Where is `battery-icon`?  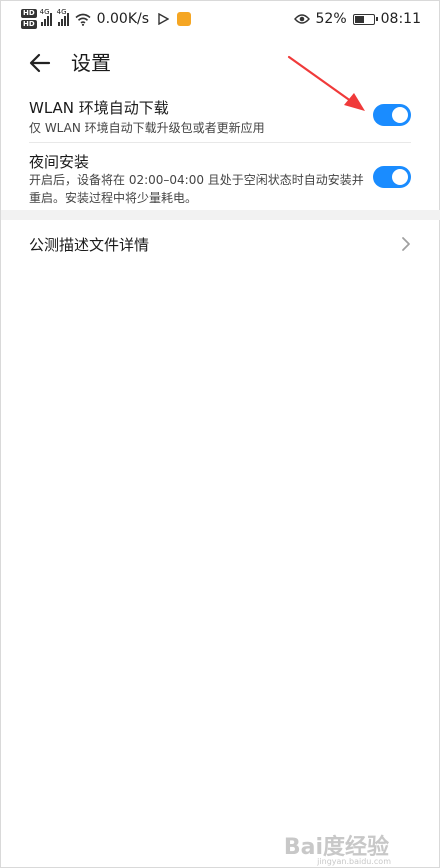
battery-icon is located at coordinates (365, 19).